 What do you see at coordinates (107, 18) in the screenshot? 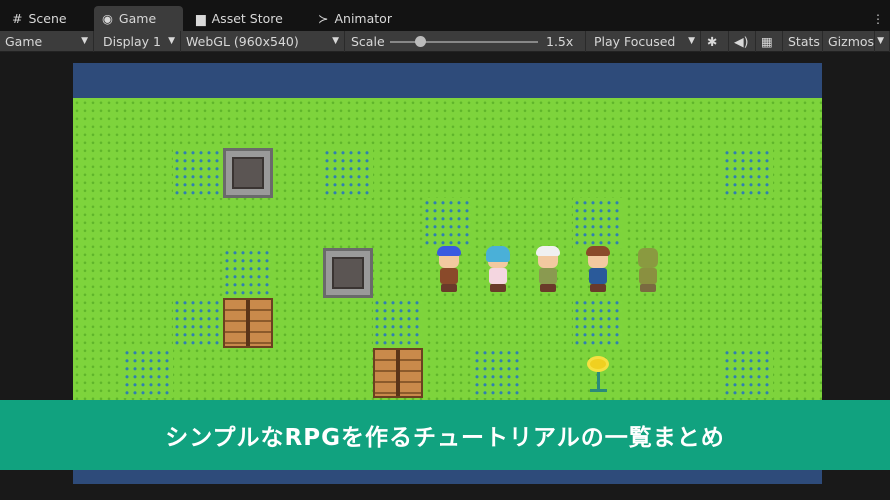
I see `gamepad-icon: ◉` at bounding box center [107, 18].